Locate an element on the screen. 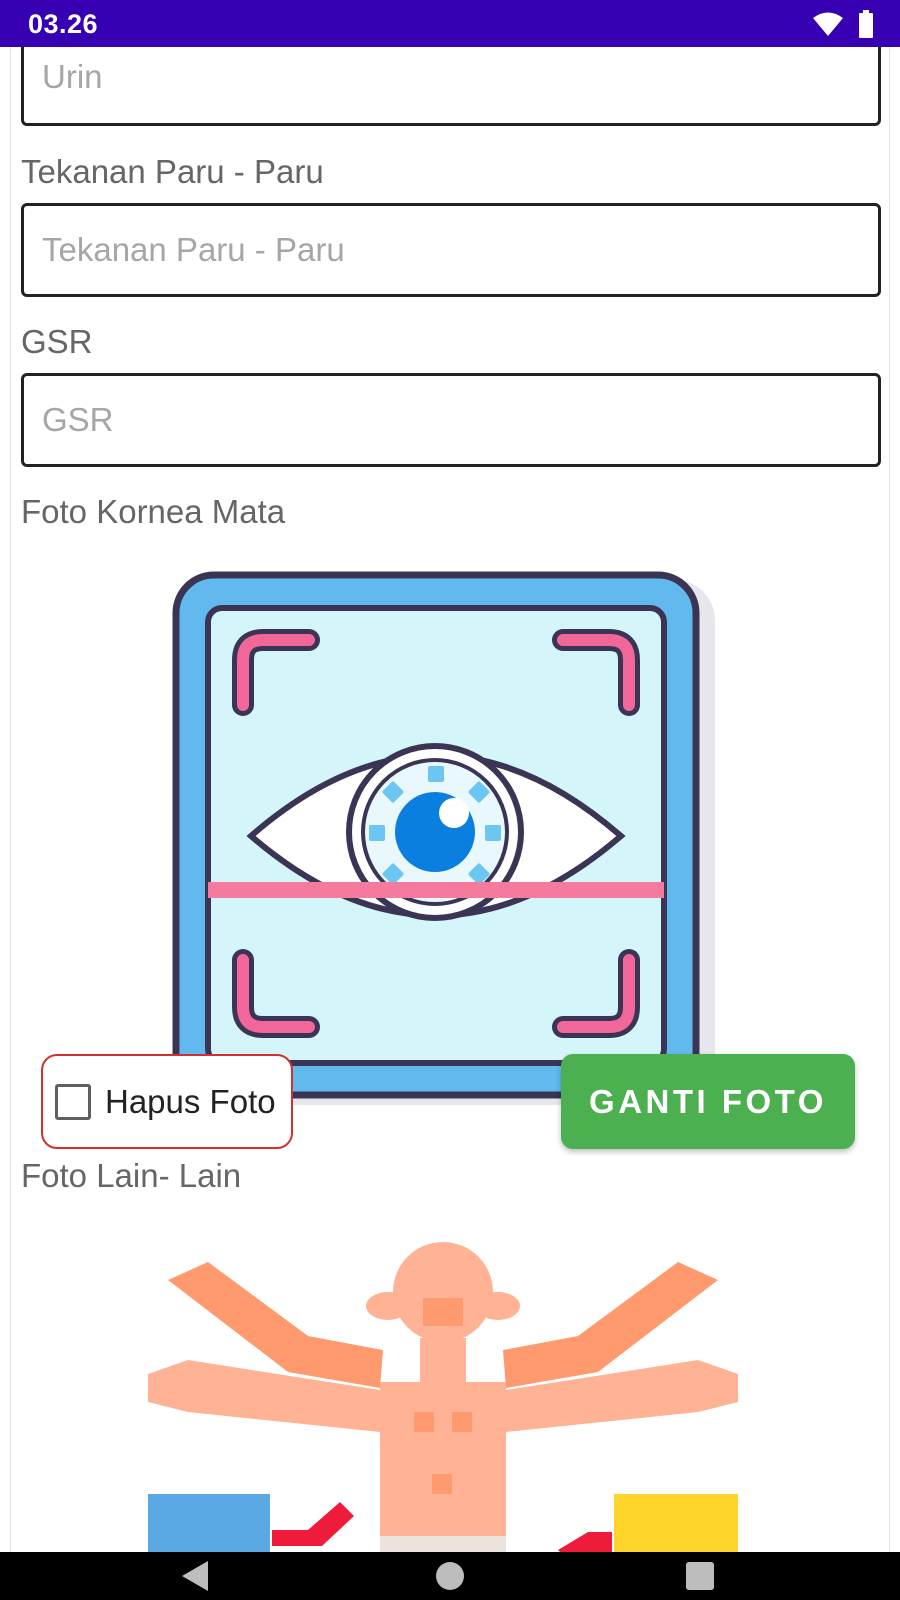 This screenshot has height=1600, width=900. hapus-foto-label: Hapus Foto is located at coordinates (190, 1101).